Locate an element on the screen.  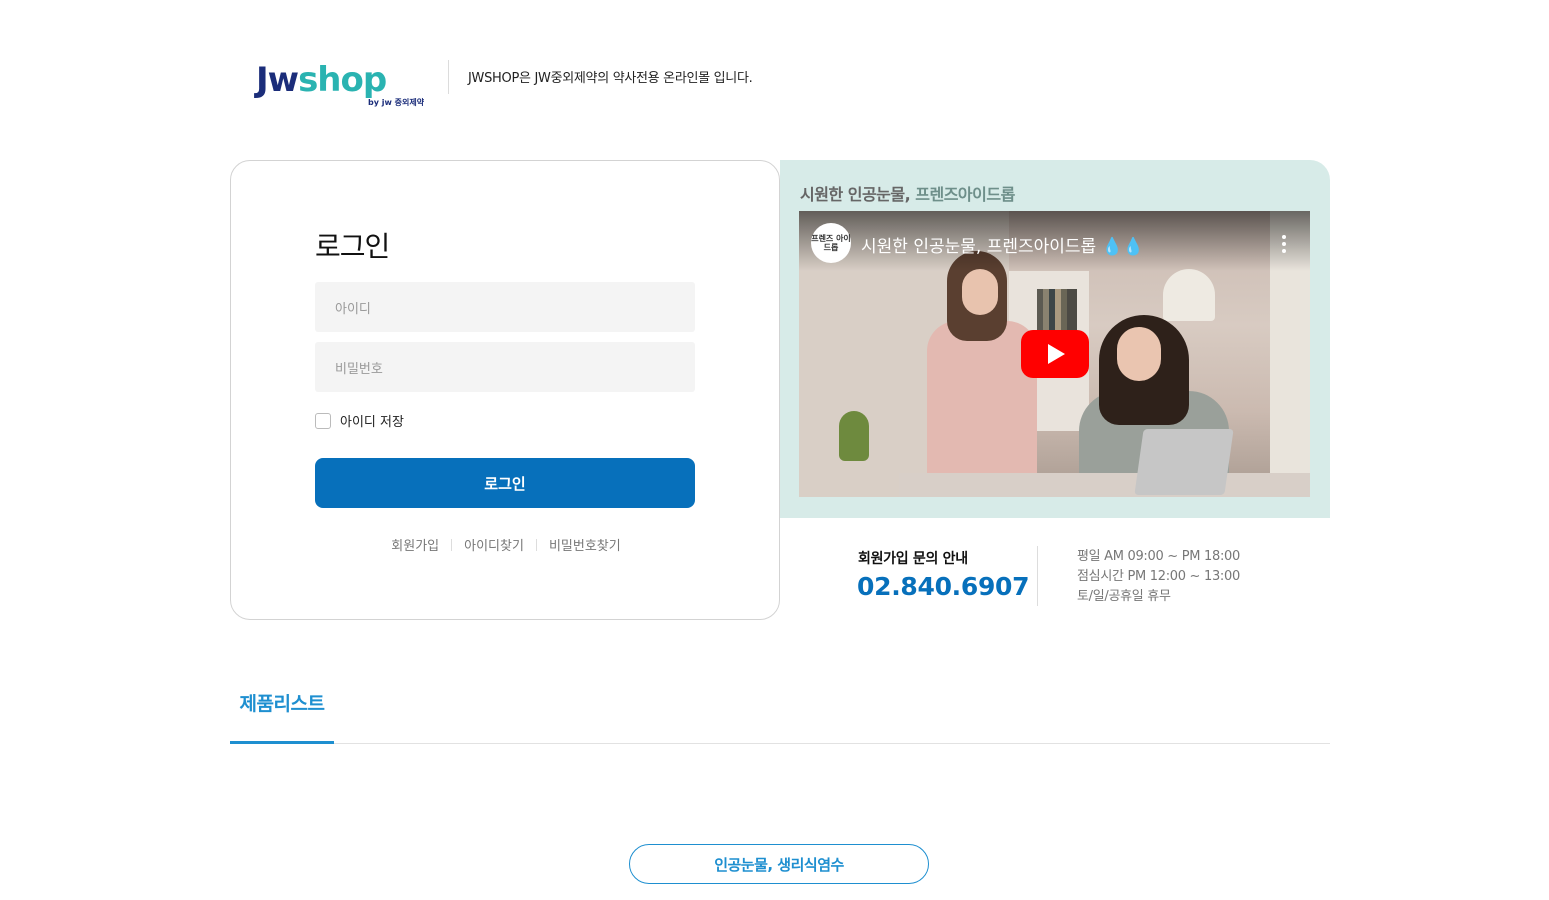
video-heading: 시원한 인공눈물, 프렌즈아이드롭 is located at coordinates (907, 193).